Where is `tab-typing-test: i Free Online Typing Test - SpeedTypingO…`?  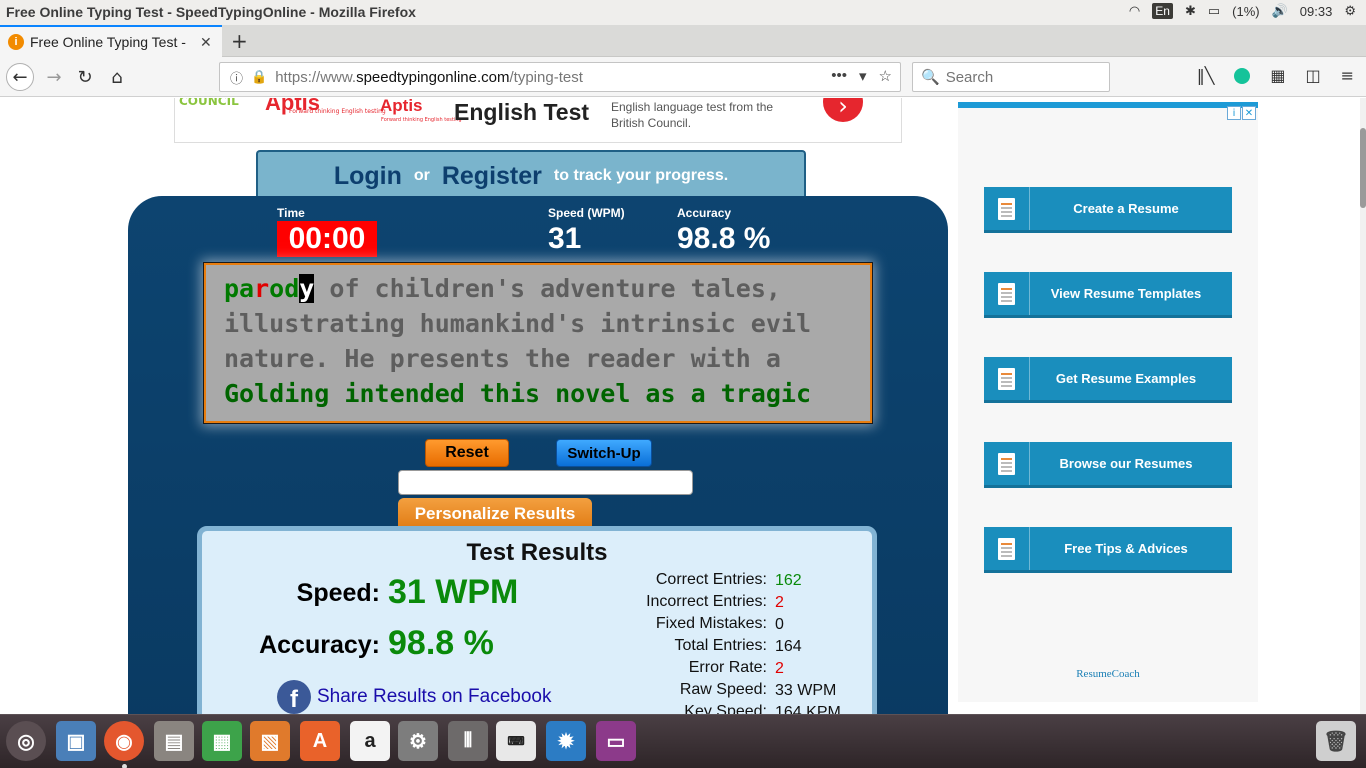 tab-typing-test: i Free Online Typing Test - SpeedTypingO… is located at coordinates (111, 41).